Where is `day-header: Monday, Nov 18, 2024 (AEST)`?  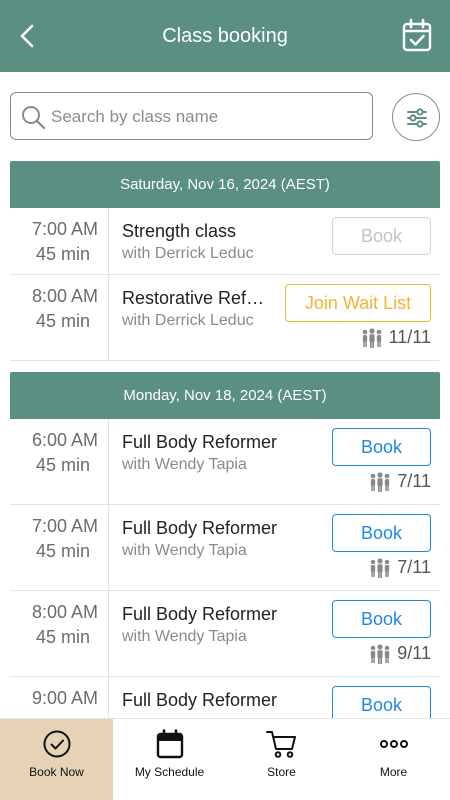
day-header: Monday, Nov 18, 2024 (AEST) is located at coordinates (225, 395).